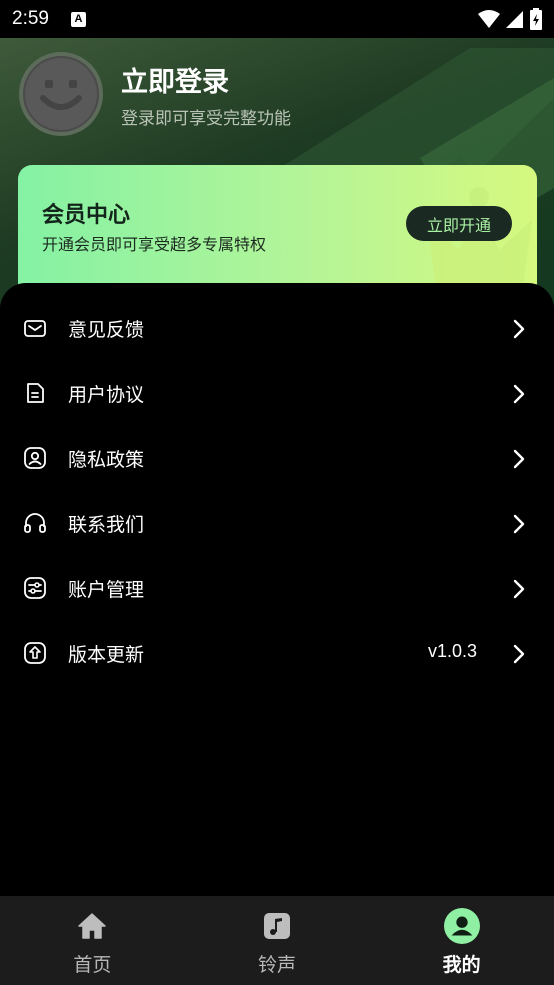 The image size is (554, 985). Describe the element at coordinates (489, 19) in the screenshot. I see `wifi-icon` at that location.